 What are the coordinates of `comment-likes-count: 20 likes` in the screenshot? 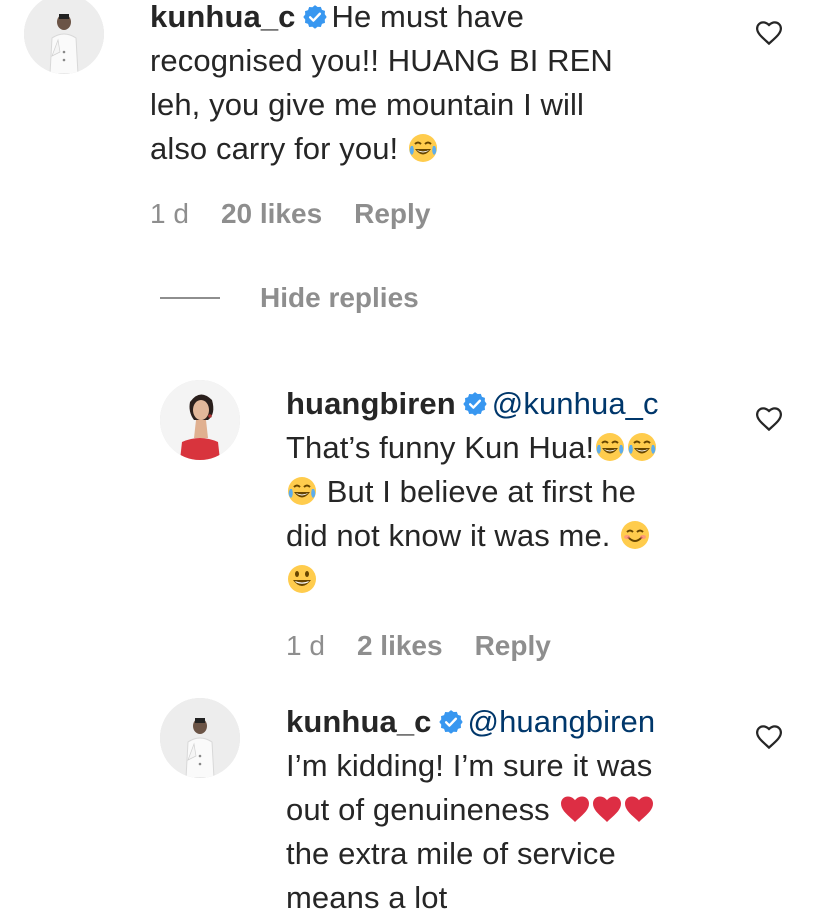 It's located at (271, 214).